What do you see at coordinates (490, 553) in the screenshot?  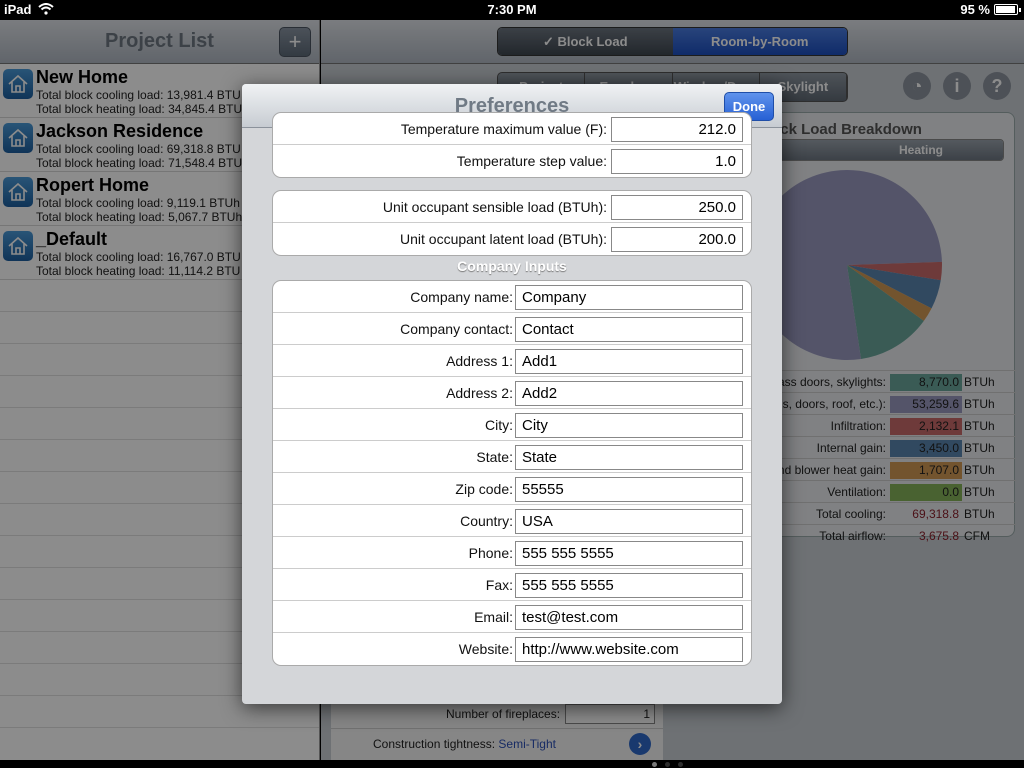 I see `phone-label: Phone:` at bounding box center [490, 553].